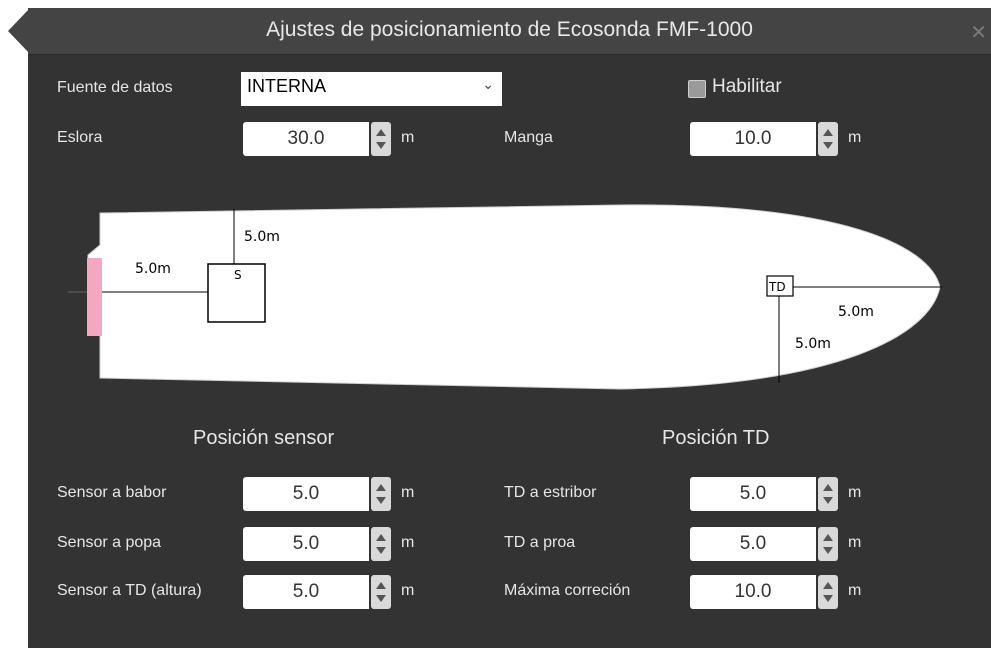 This screenshot has height=648, width=991. What do you see at coordinates (716, 438) in the screenshot?
I see `td-section-title: Posición TD` at bounding box center [716, 438].